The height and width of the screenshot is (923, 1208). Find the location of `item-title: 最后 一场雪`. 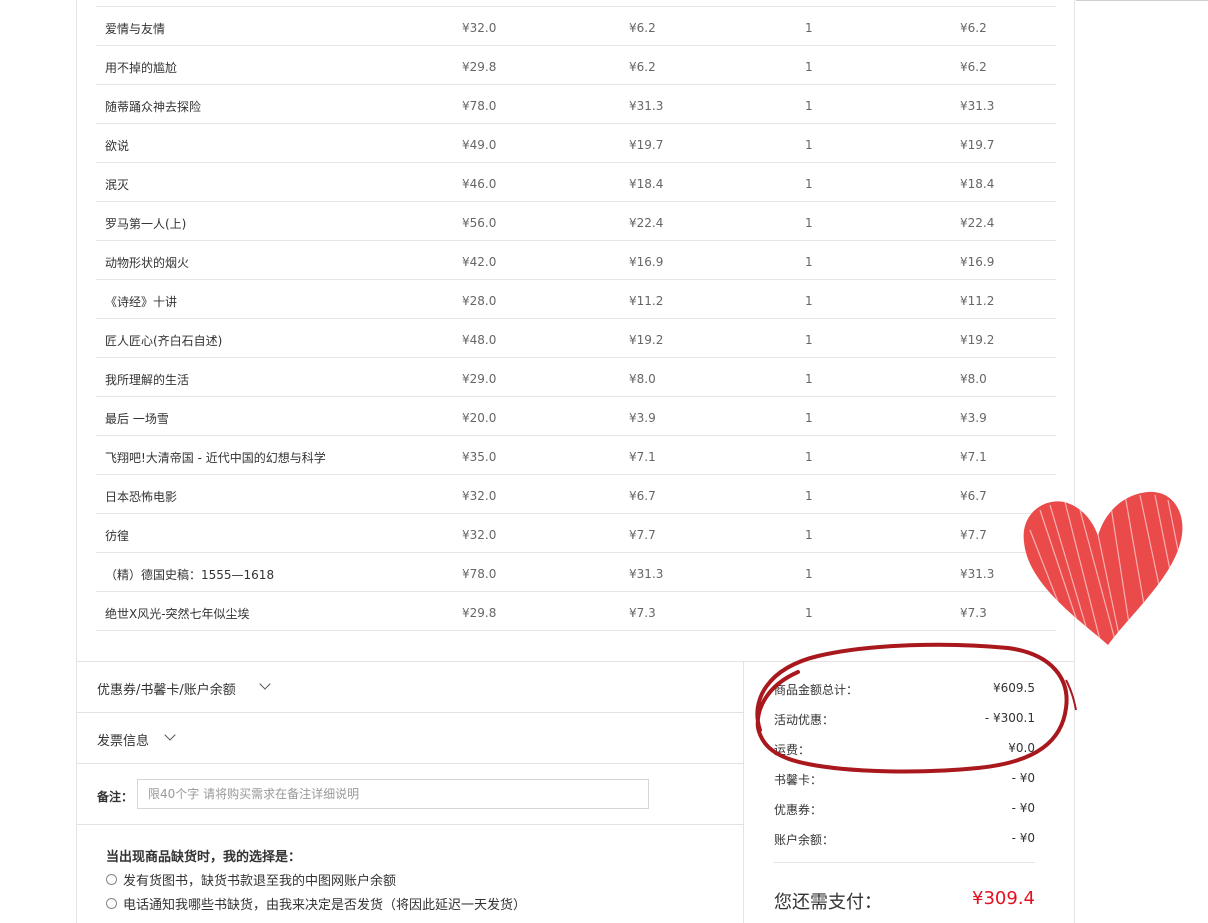

item-title: 最后 一场雪 is located at coordinates (137, 419).